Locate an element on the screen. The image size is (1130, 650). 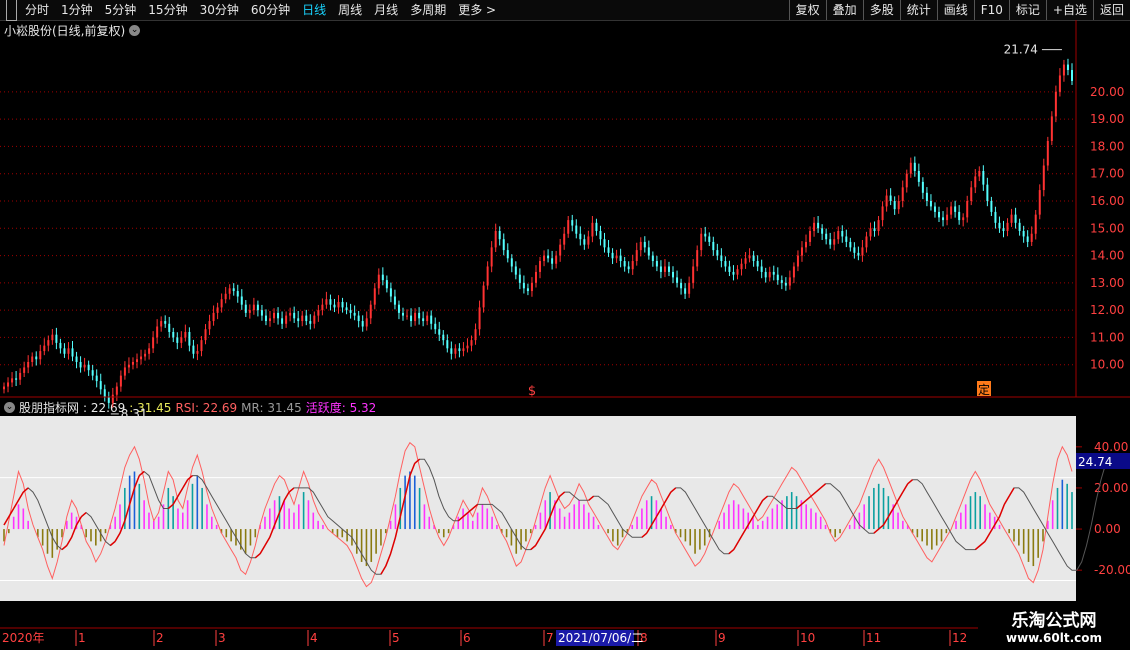
month-label: 5 is located at coordinates (396, 638).